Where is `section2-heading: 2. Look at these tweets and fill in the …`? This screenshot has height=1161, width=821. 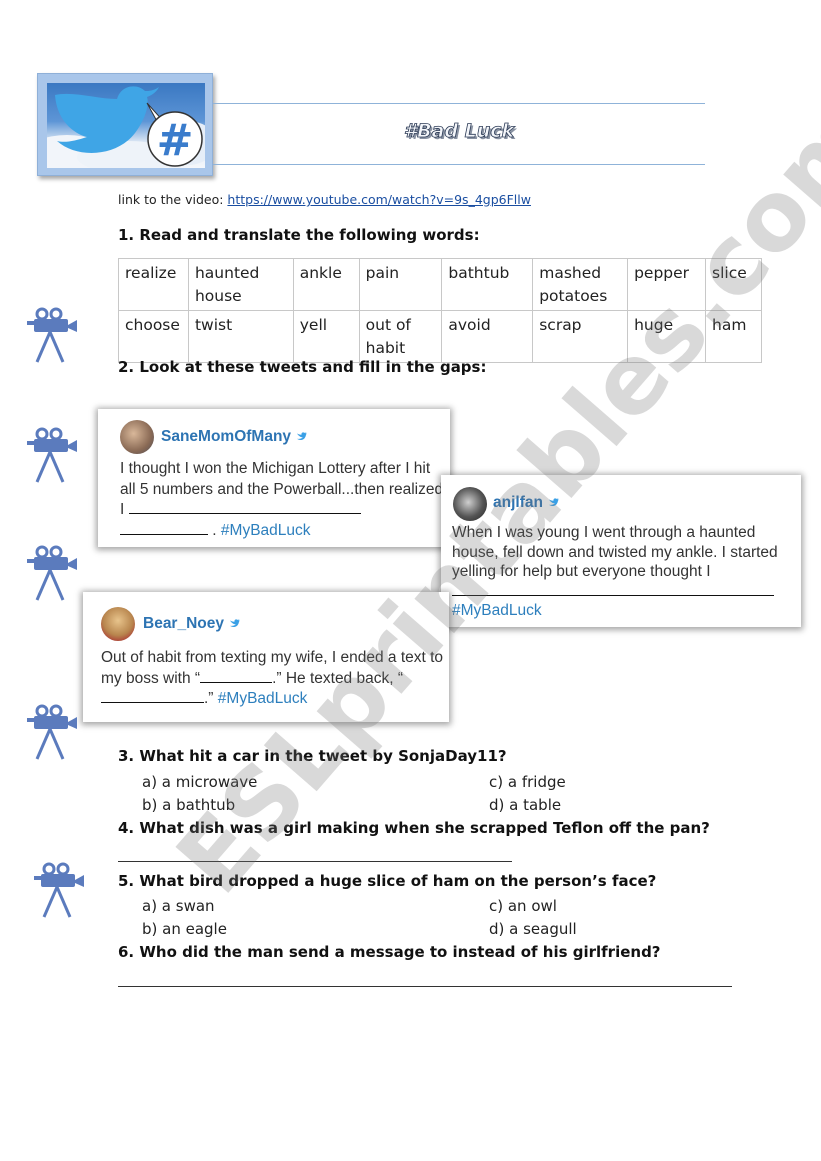
section2-heading: 2. Look at these tweets and fill in the … is located at coordinates (302, 367).